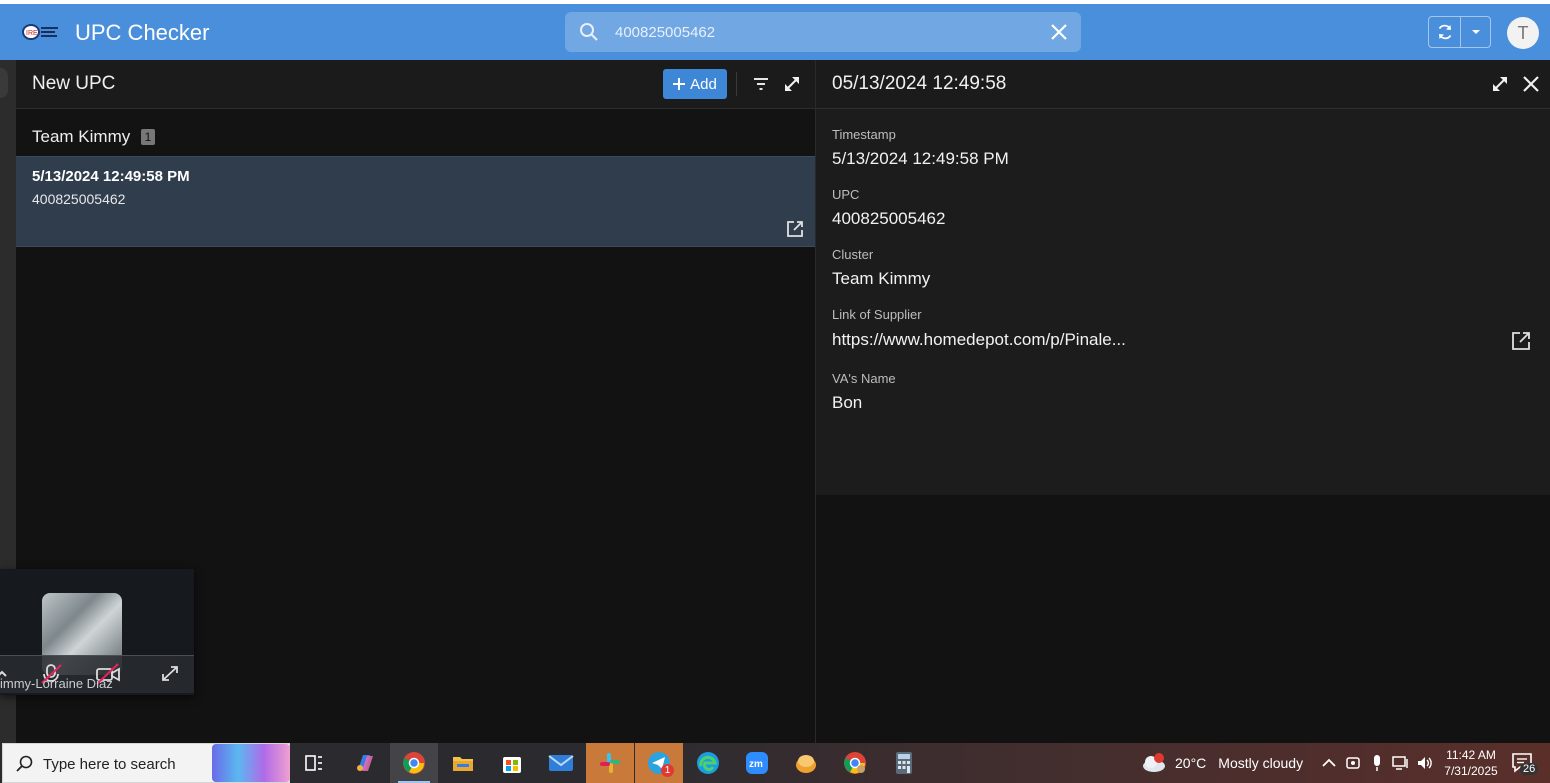  I want to click on group-label: Team Kimmy, so click(81, 136).